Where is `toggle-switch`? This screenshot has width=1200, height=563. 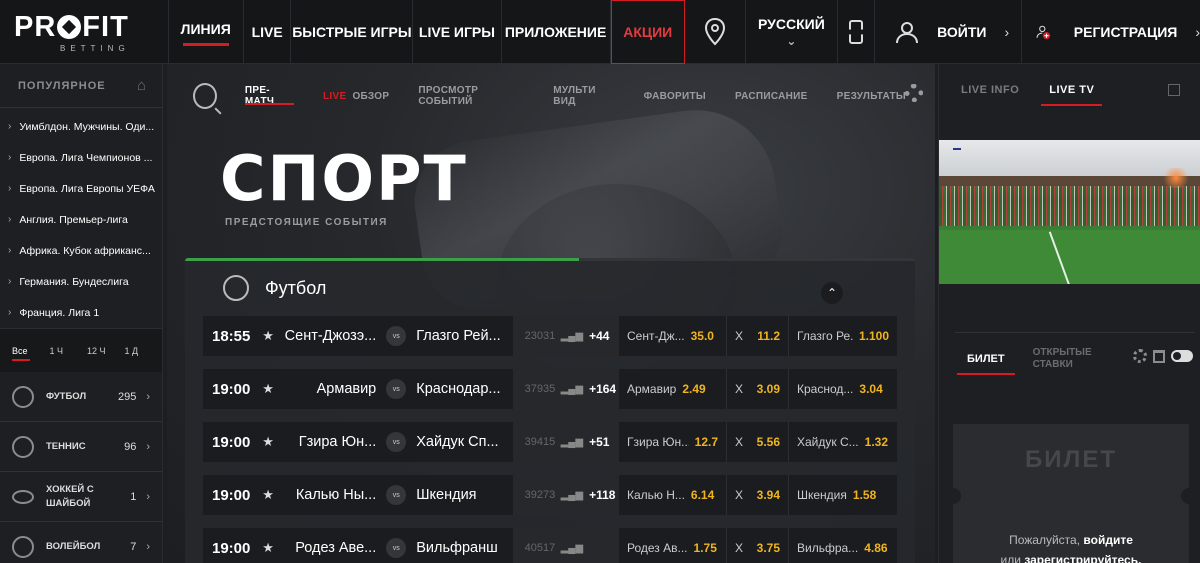
toggle-switch is located at coordinates (1182, 356).